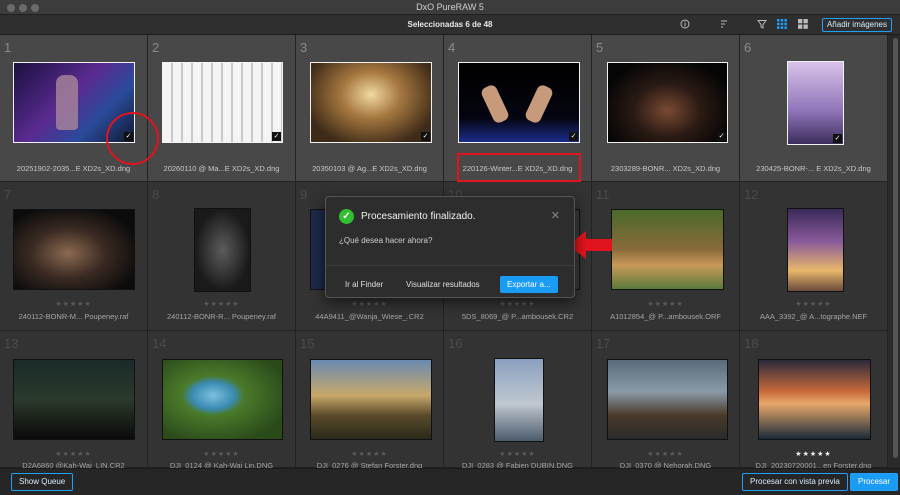 Image resolution: width=900 pixels, height=495 pixels. Describe the element at coordinates (803, 25) in the screenshot. I see `compare-view-icon` at that location.